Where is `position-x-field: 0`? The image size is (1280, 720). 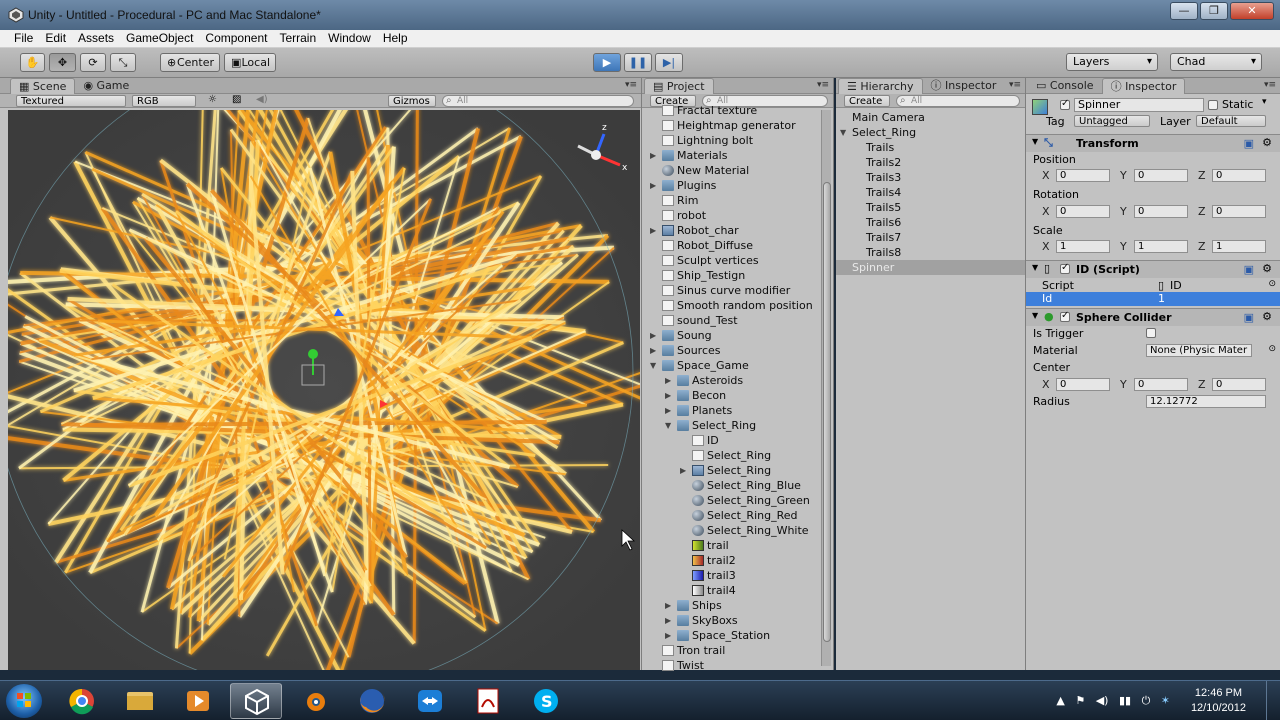 position-x-field: 0 is located at coordinates (1083, 175).